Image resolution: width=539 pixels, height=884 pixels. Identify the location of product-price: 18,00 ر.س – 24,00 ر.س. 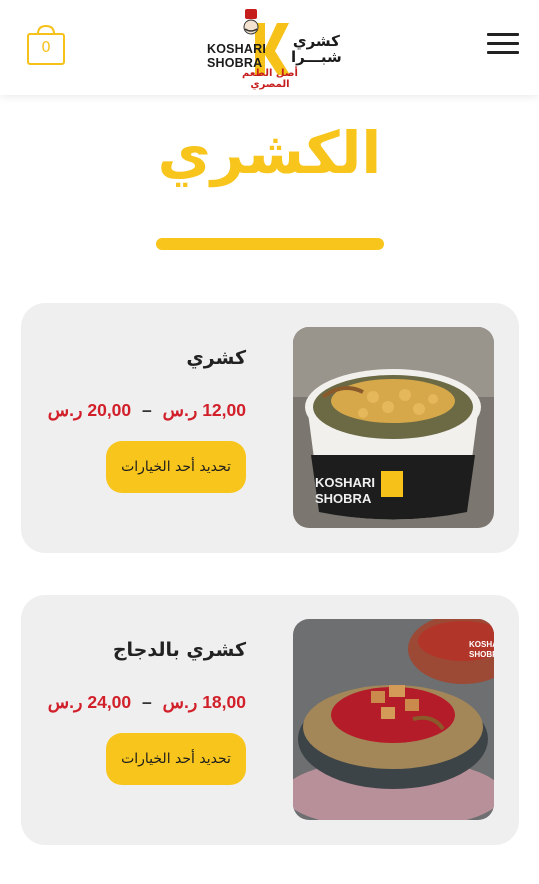
(131, 702).